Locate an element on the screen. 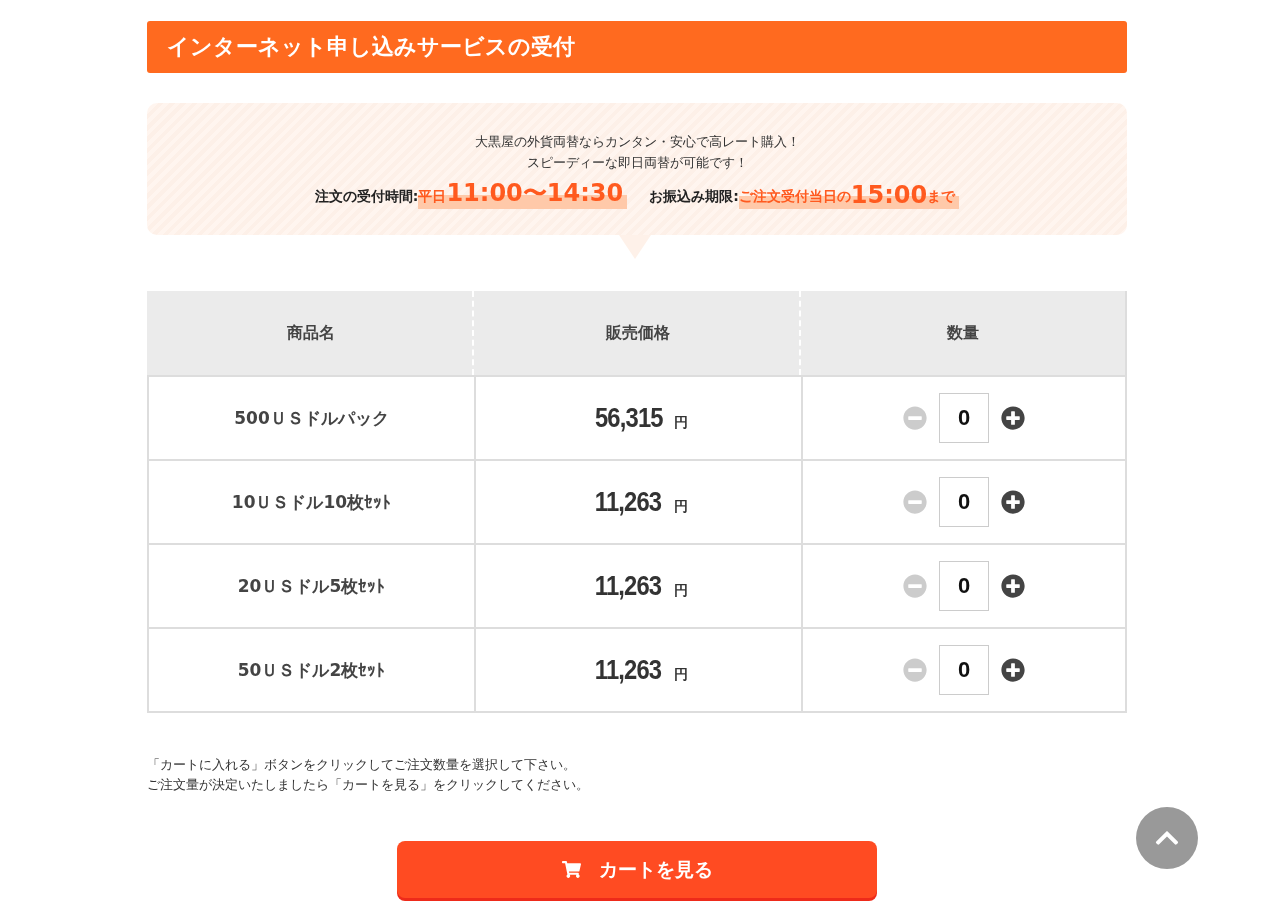  cart-icon is located at coordinates (571, 869).